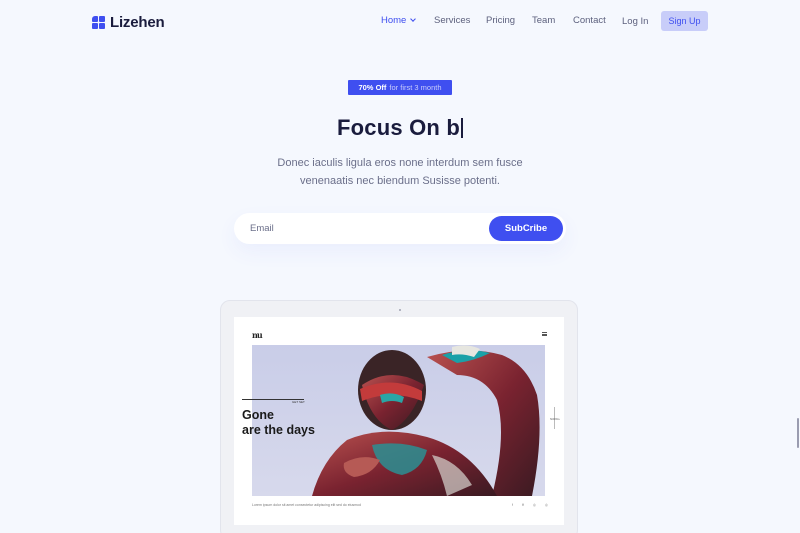 This screenshot has width=800, height=533. I want to click on mockup-headline: Gone are the days, so click(278, 423).